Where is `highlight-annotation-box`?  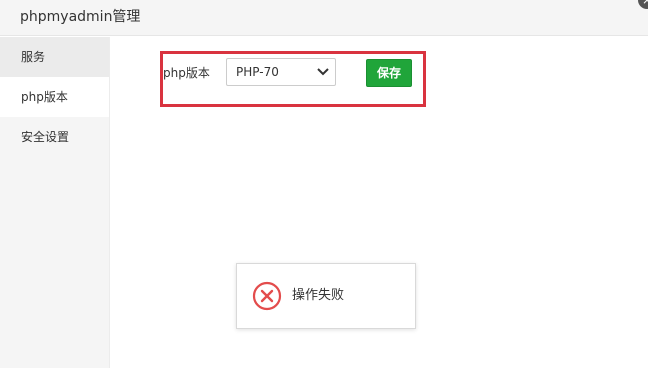 highlight-annotation-box is located at coordinates (293, 79).